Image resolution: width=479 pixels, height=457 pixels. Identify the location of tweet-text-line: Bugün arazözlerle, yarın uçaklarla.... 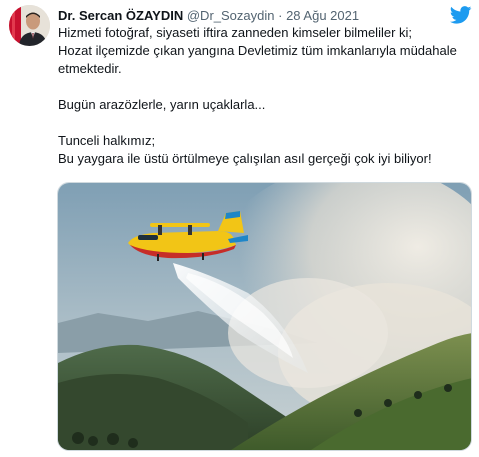
(162, 104).